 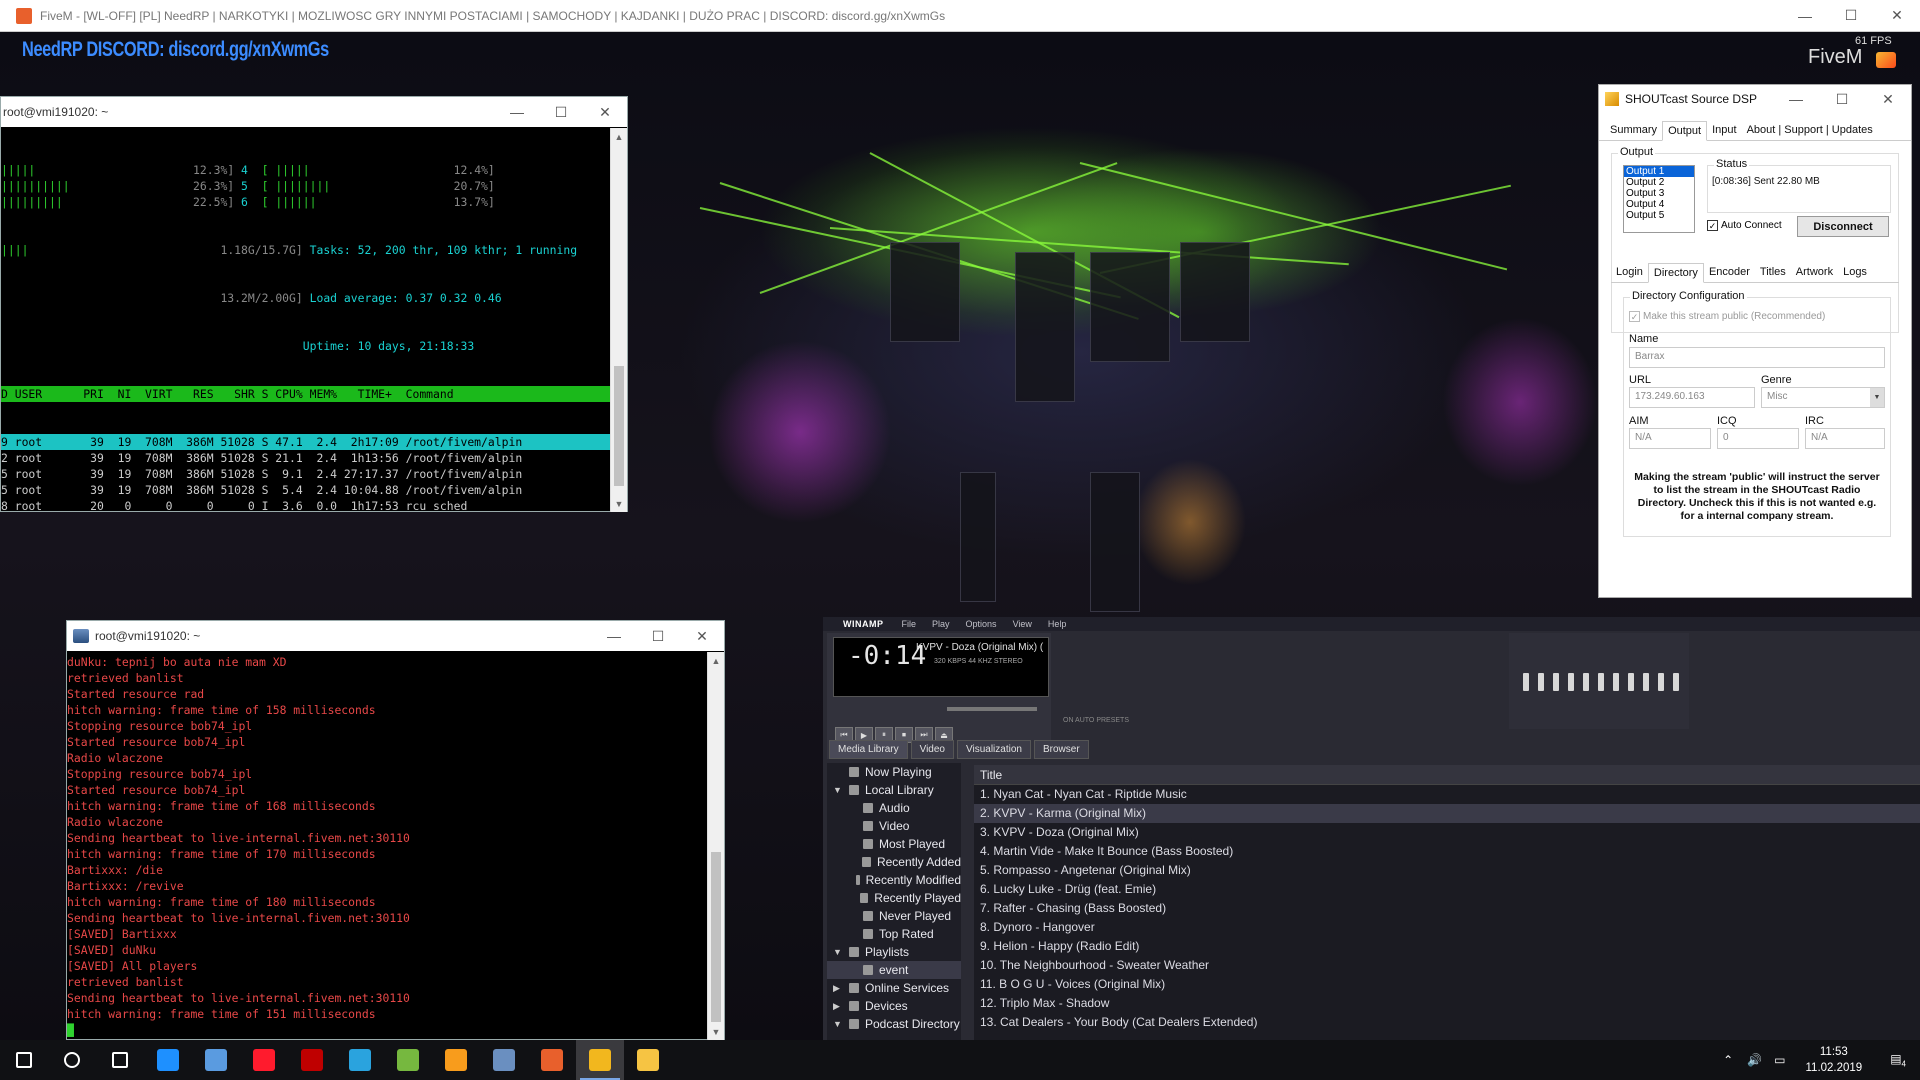 I want to click on output-list-item: Output 5, so click(x=1659, y=215).